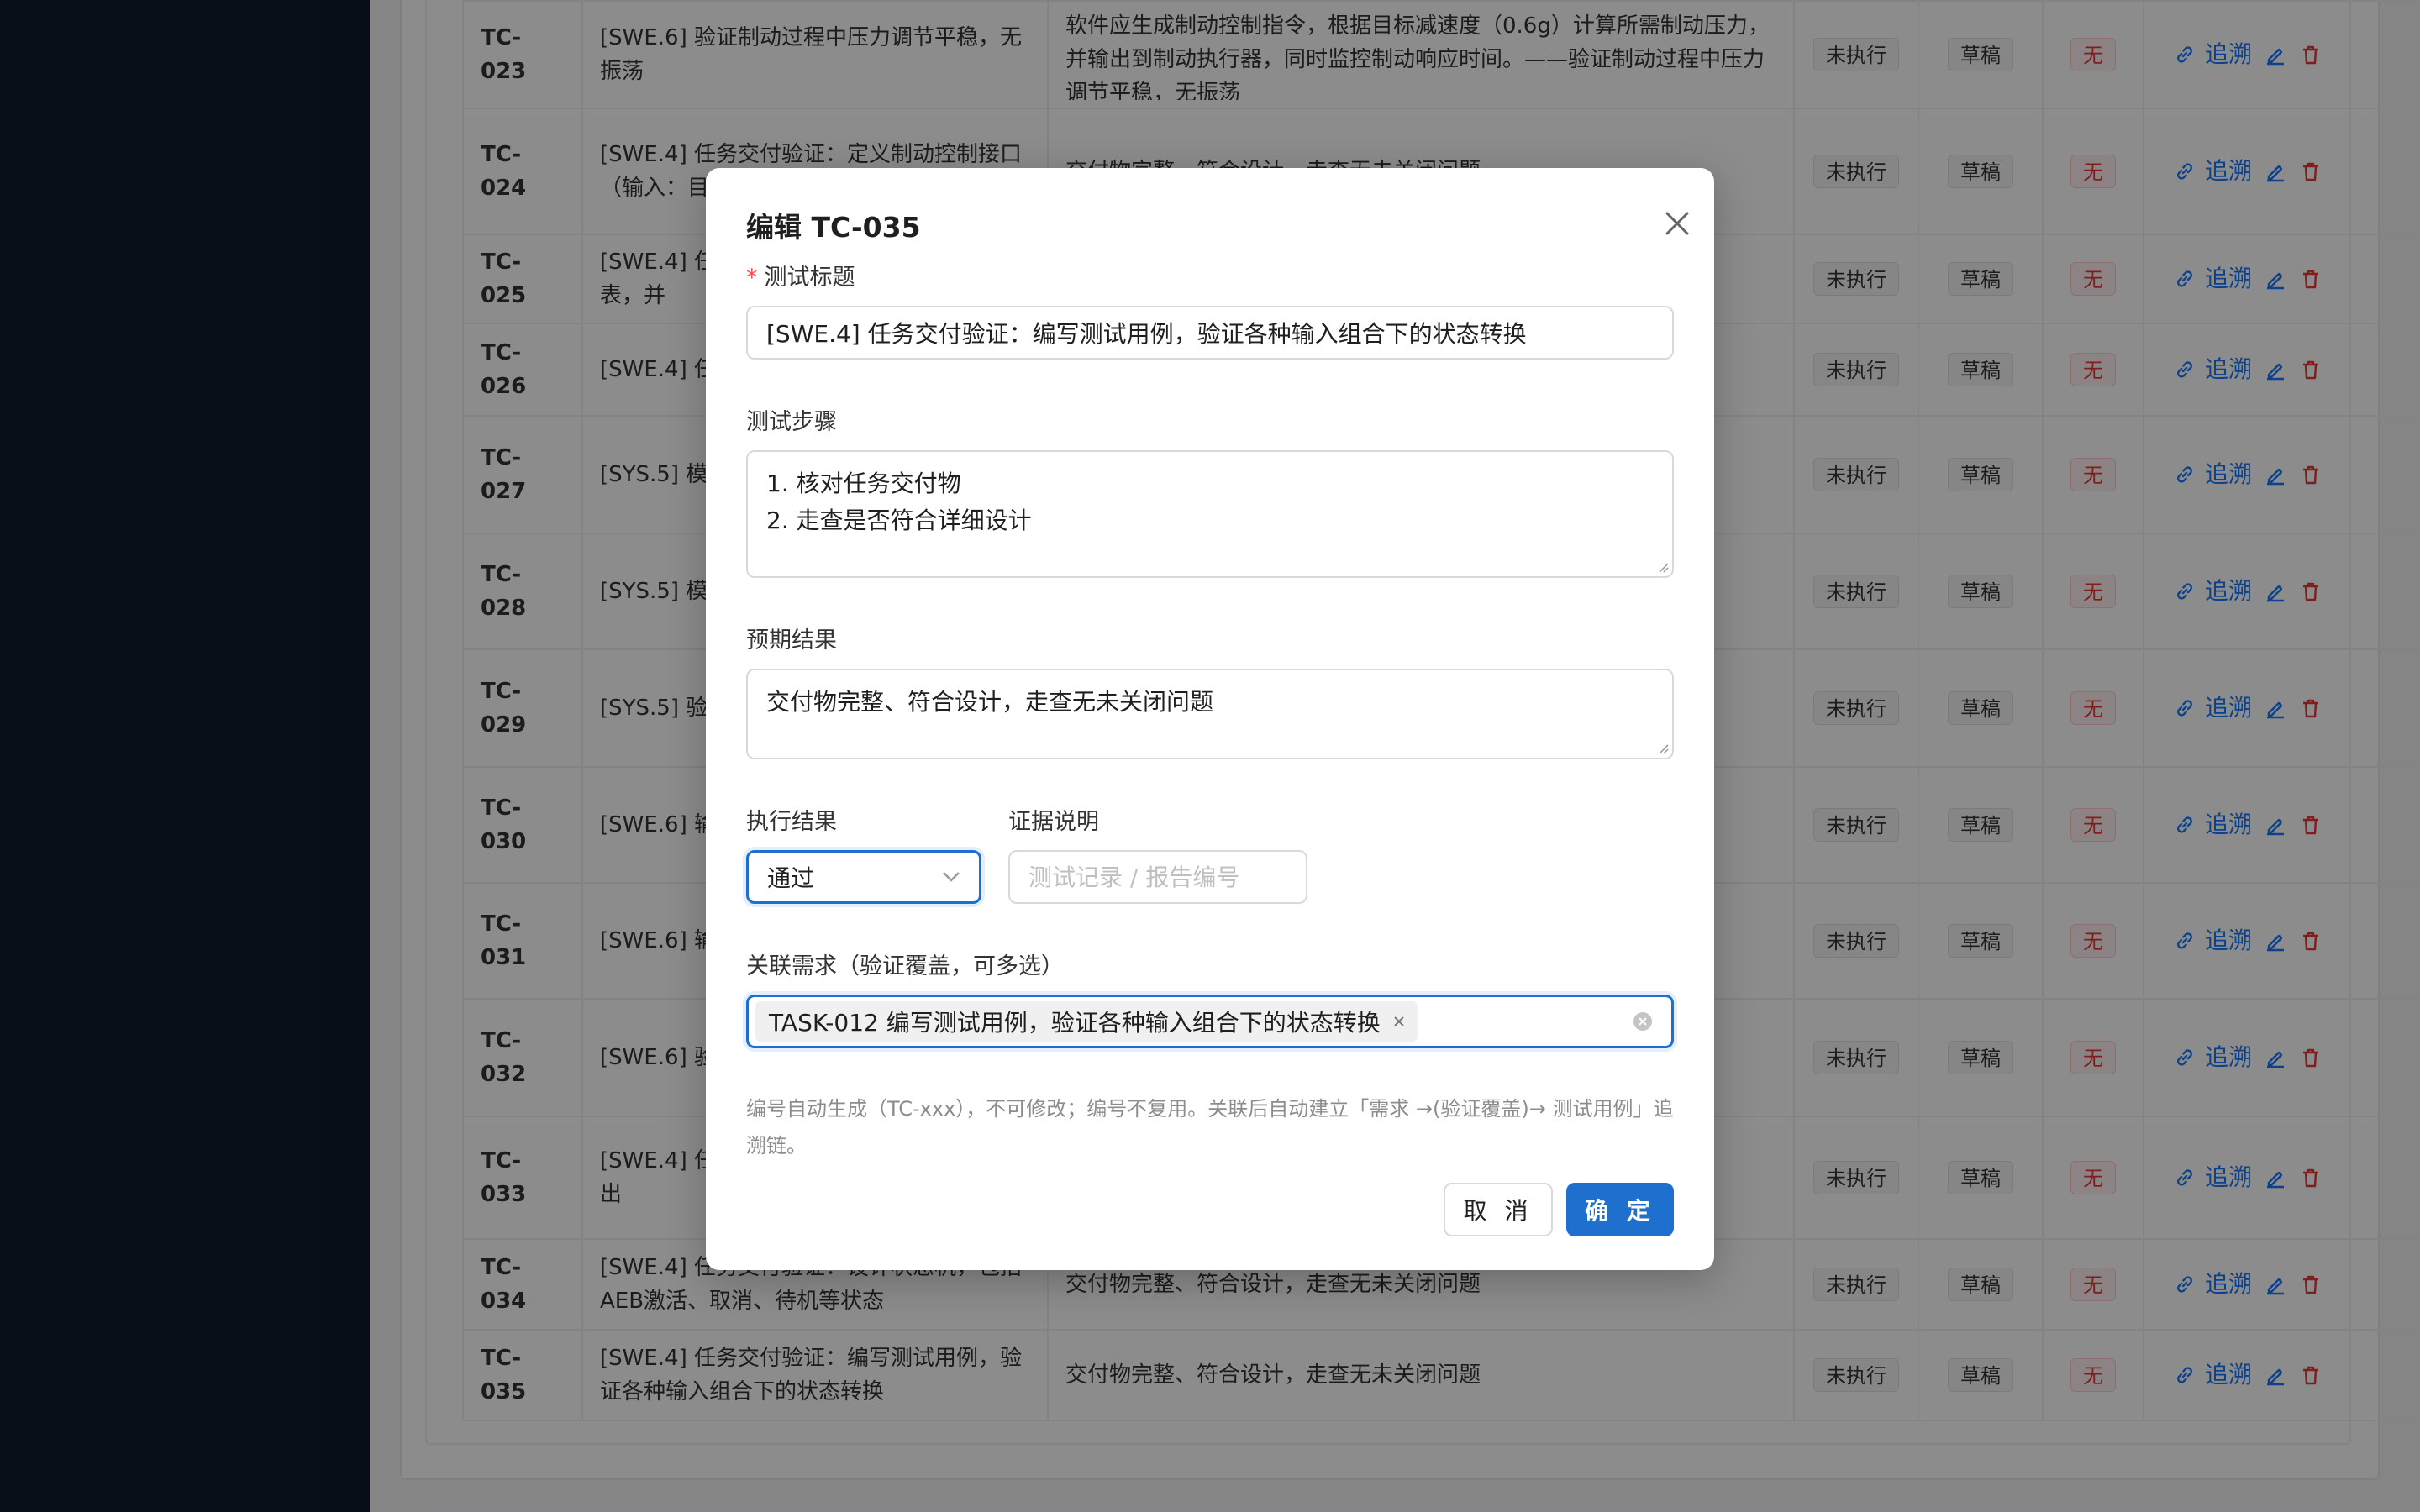 This screenshot has width=2420, height=1512. Describe the element at coordinates (1053, 822) in the screenshot. I see `evidence-label: 证据说明` at that location.